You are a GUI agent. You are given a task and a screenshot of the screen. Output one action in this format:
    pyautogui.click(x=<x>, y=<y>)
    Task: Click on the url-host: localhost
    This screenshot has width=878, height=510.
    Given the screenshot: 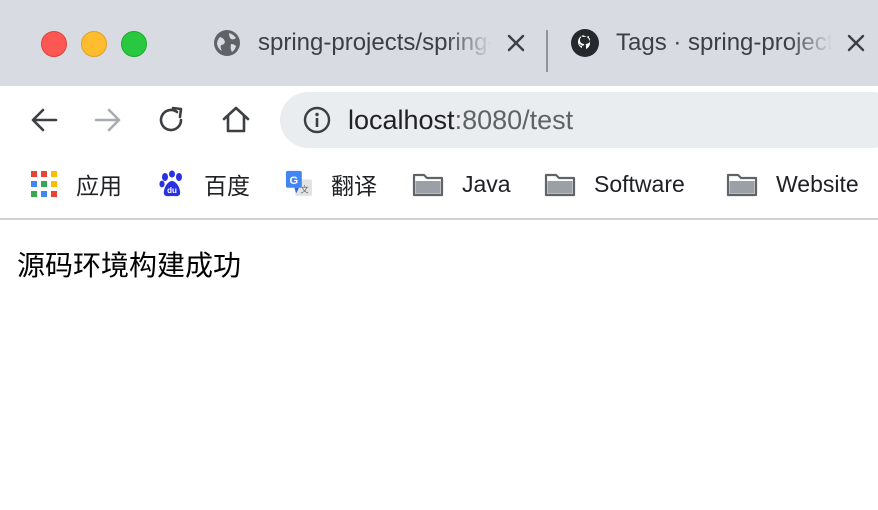 What is the action you would take?
    pyautogui.click(x=401, y=119)
    